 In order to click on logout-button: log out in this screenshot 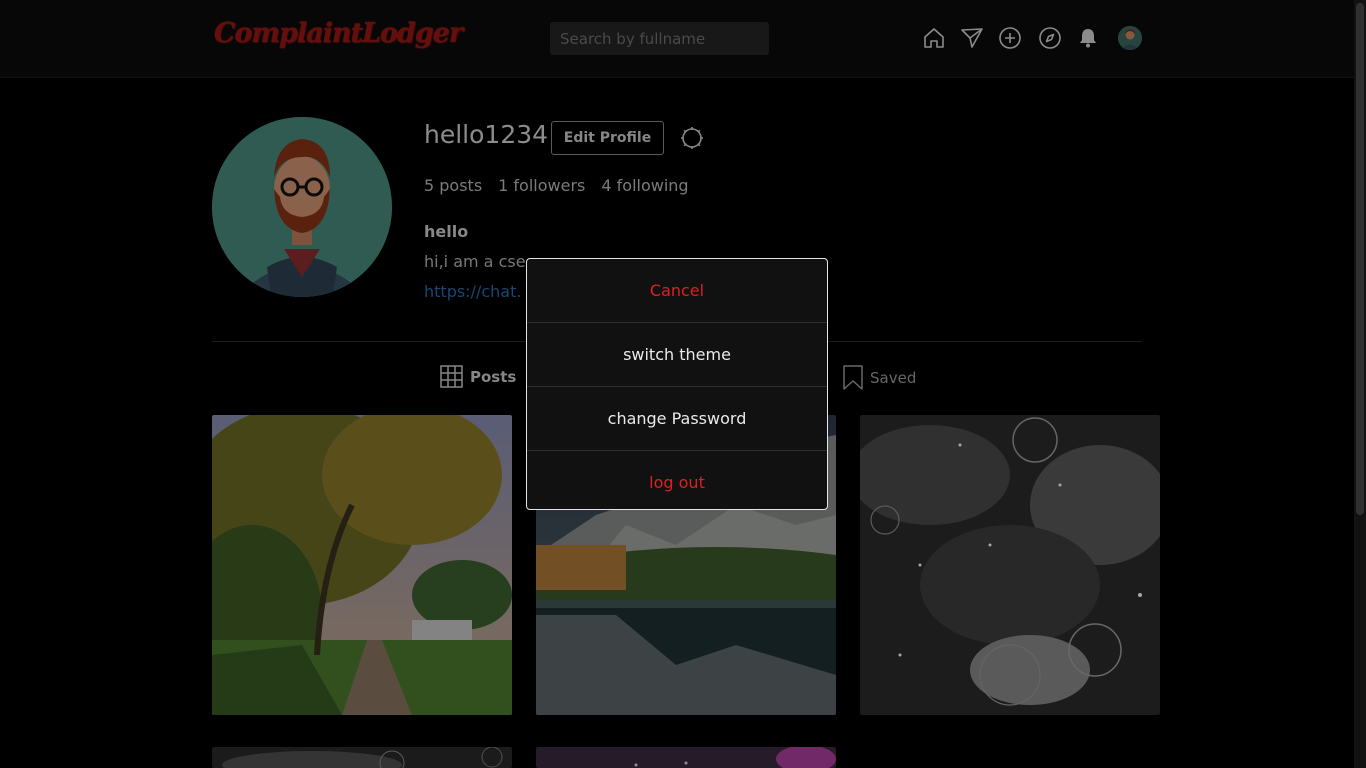, I will do `click(677, 480)`.